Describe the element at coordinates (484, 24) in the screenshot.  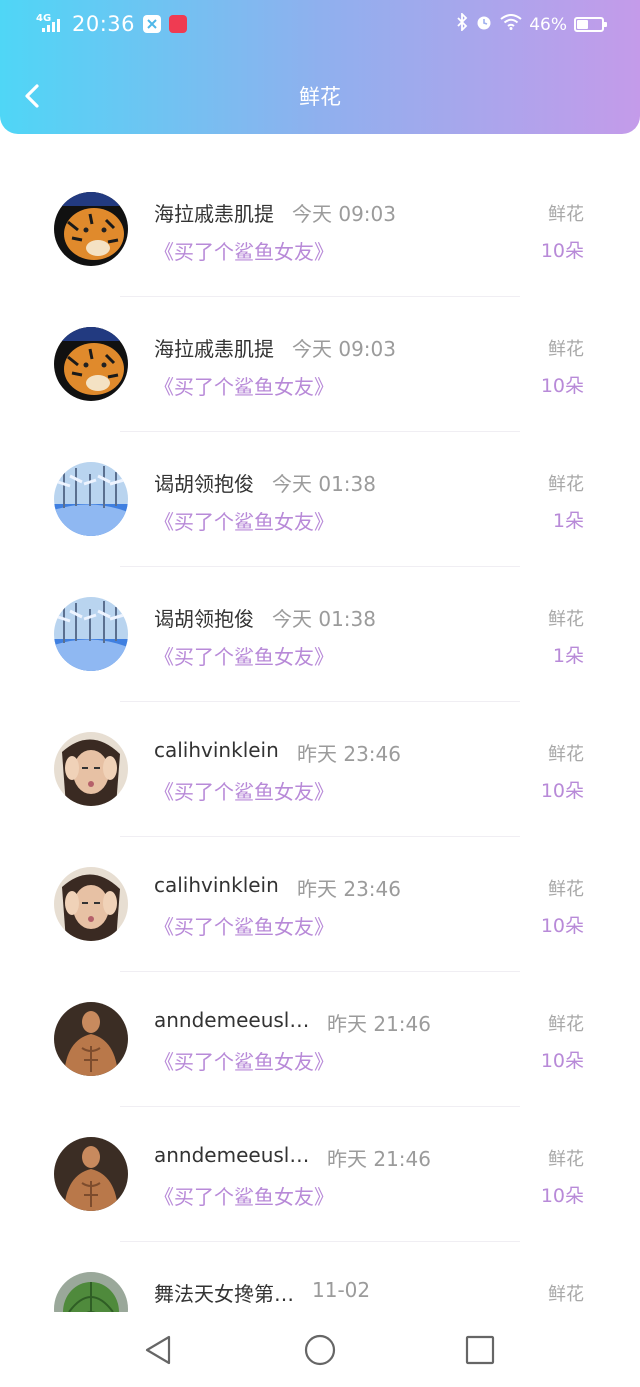
I see `alarm-icon` at that location.